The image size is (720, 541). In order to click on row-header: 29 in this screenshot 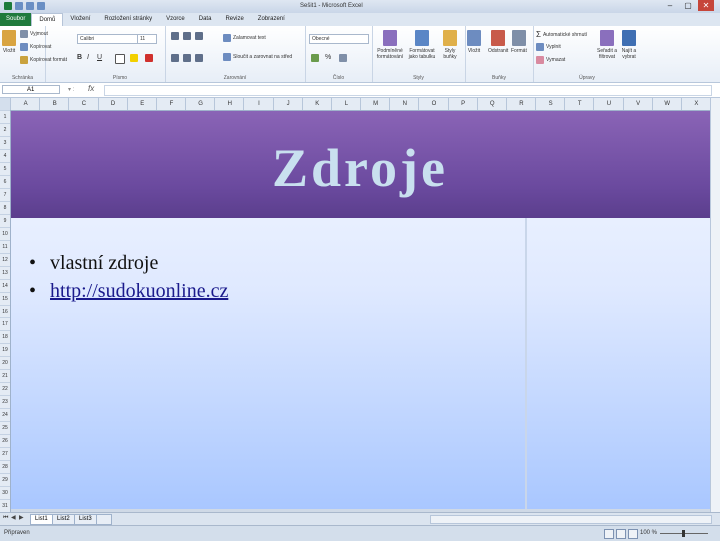, I will do `click(5, 479)`.